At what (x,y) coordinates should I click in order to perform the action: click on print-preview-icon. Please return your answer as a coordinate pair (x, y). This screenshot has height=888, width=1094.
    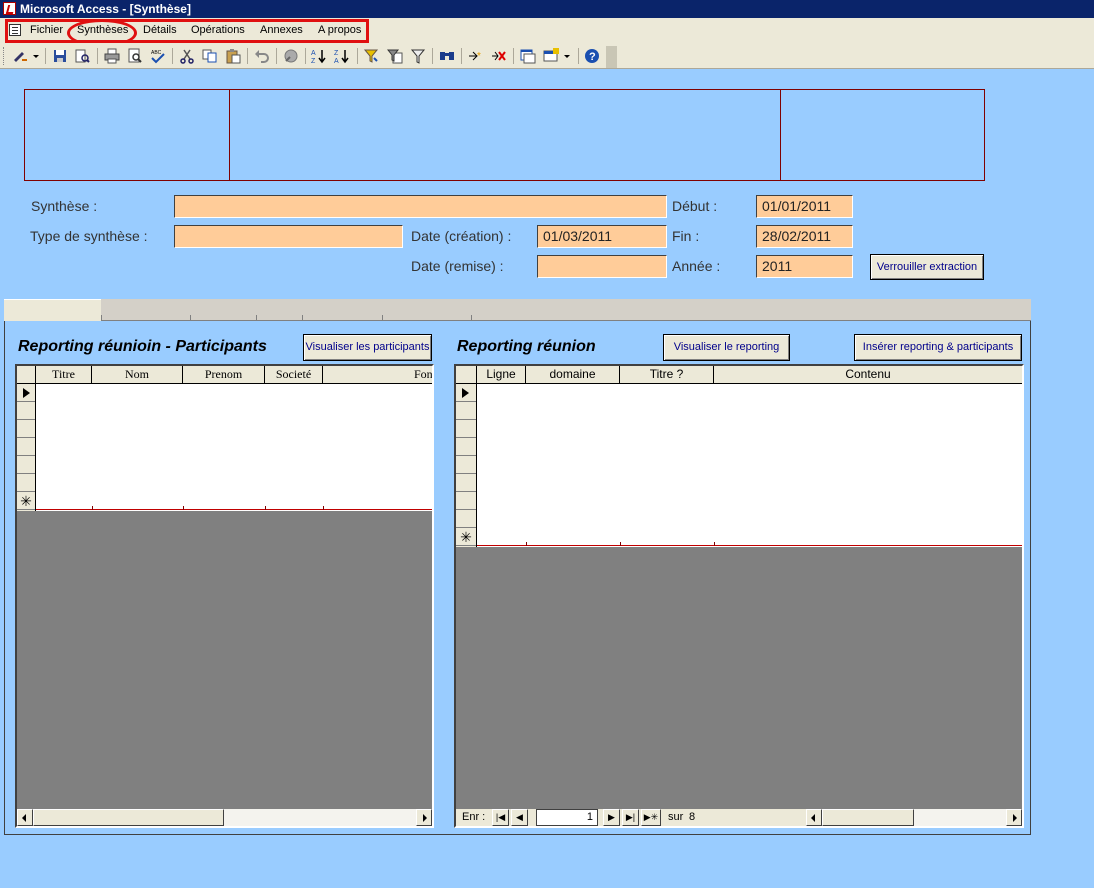
    Looking at the image, I should click on (135, 56).